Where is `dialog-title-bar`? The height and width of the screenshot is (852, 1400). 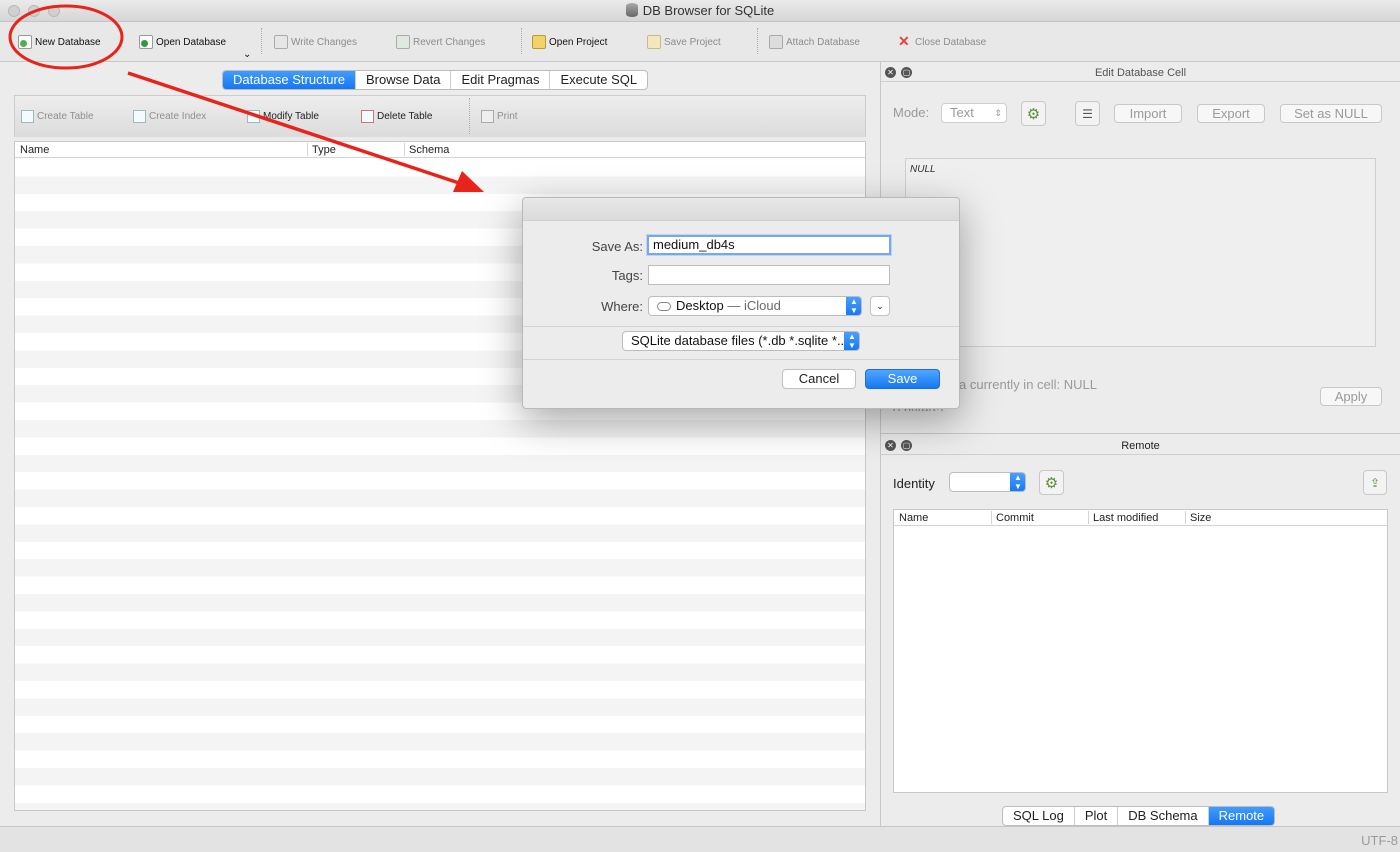
dialog-title-bar is located at coordinates (741, 209).